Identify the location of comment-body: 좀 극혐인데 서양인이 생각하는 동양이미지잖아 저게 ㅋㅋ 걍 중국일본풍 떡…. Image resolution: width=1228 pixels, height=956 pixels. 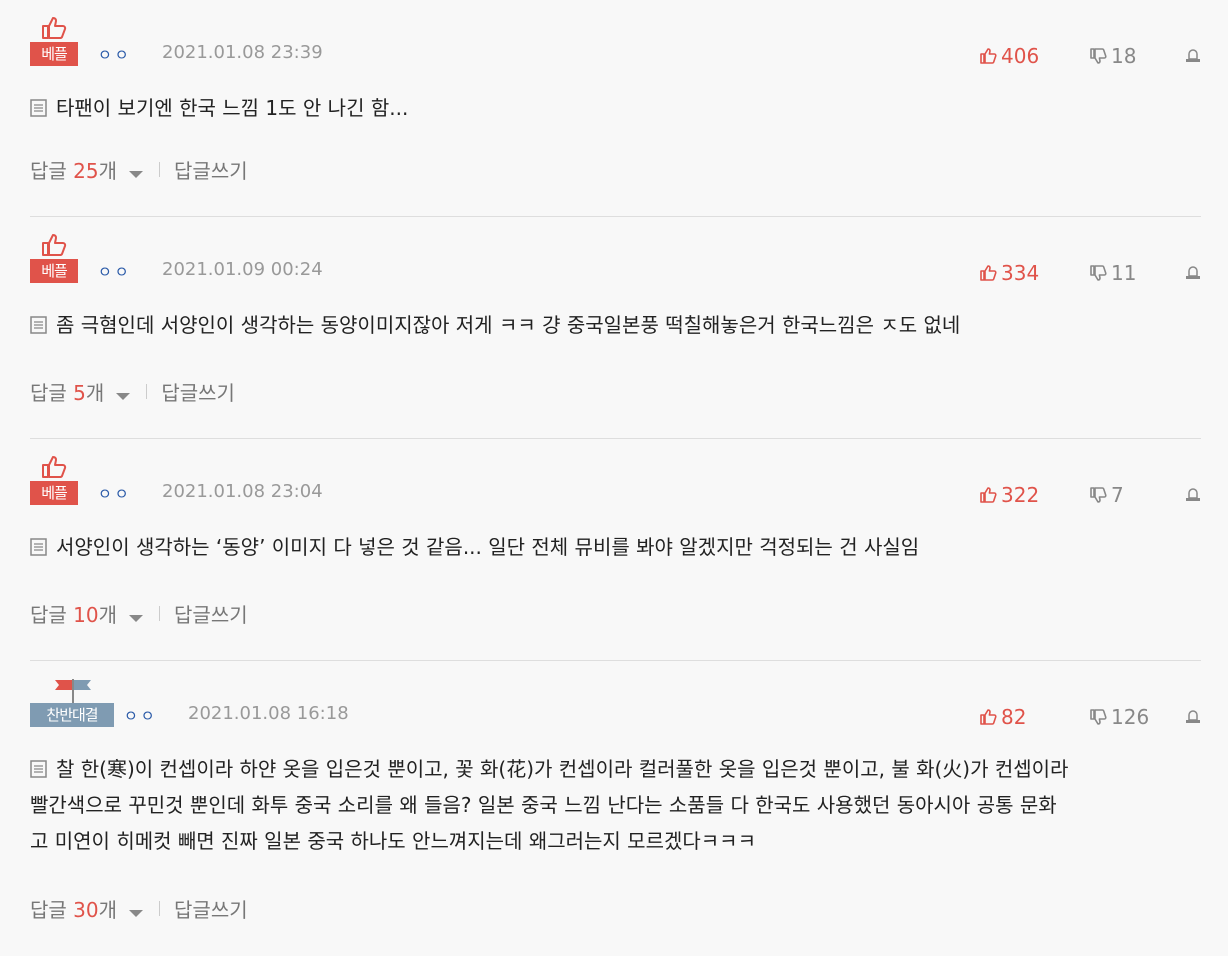
(612, 325).